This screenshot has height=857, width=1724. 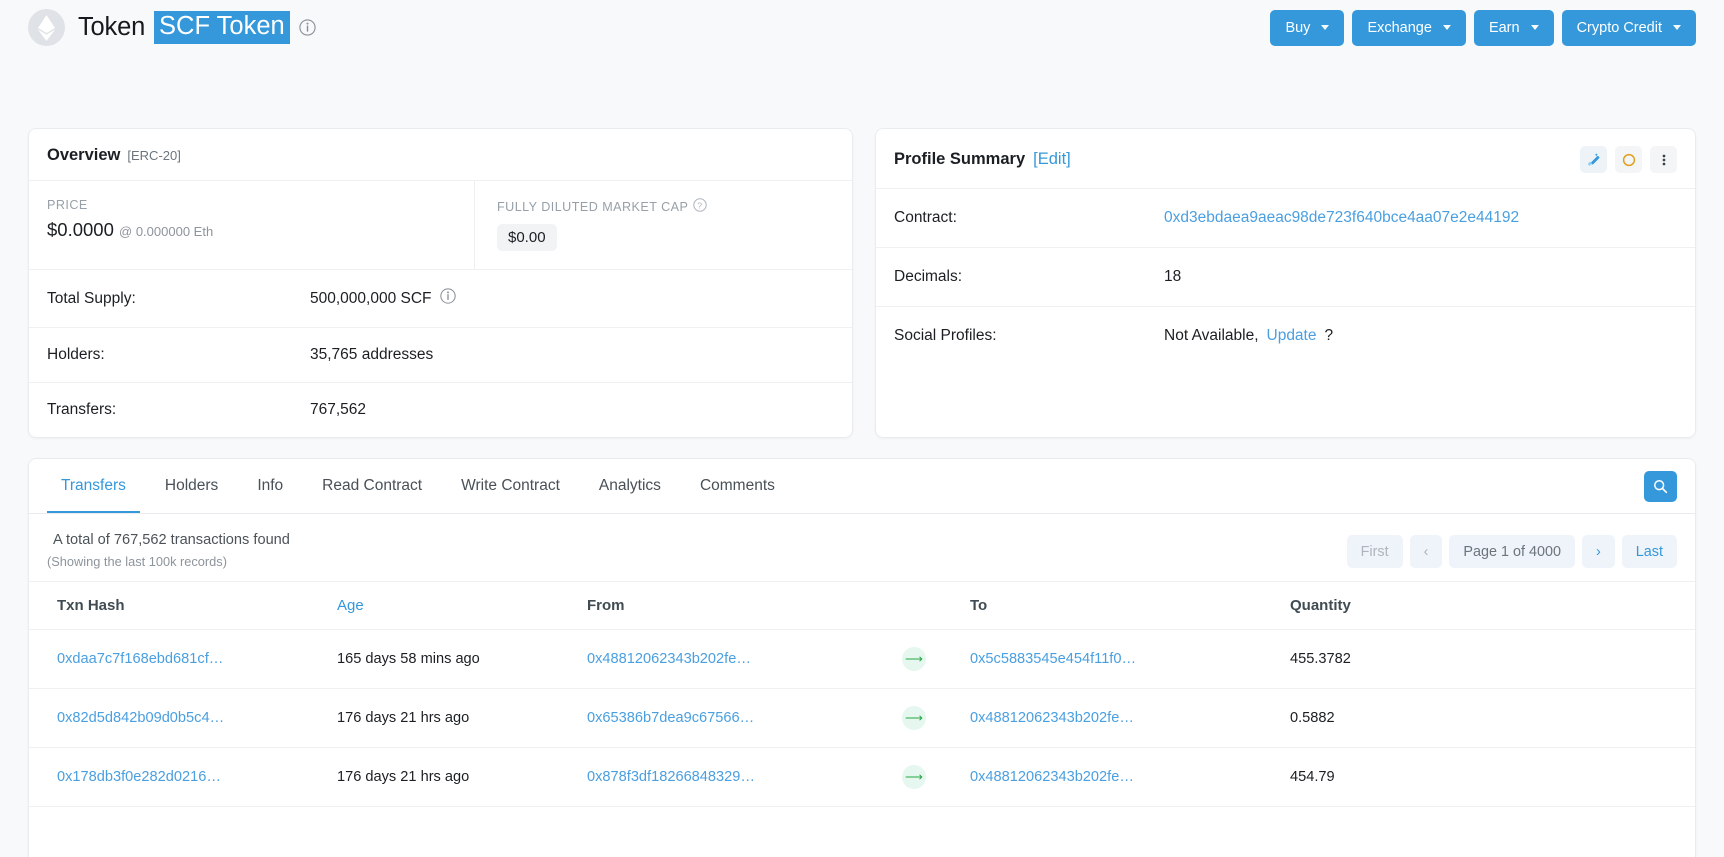 I want to click on txn-quantity: 454.79, so click(x=1488, y=777).